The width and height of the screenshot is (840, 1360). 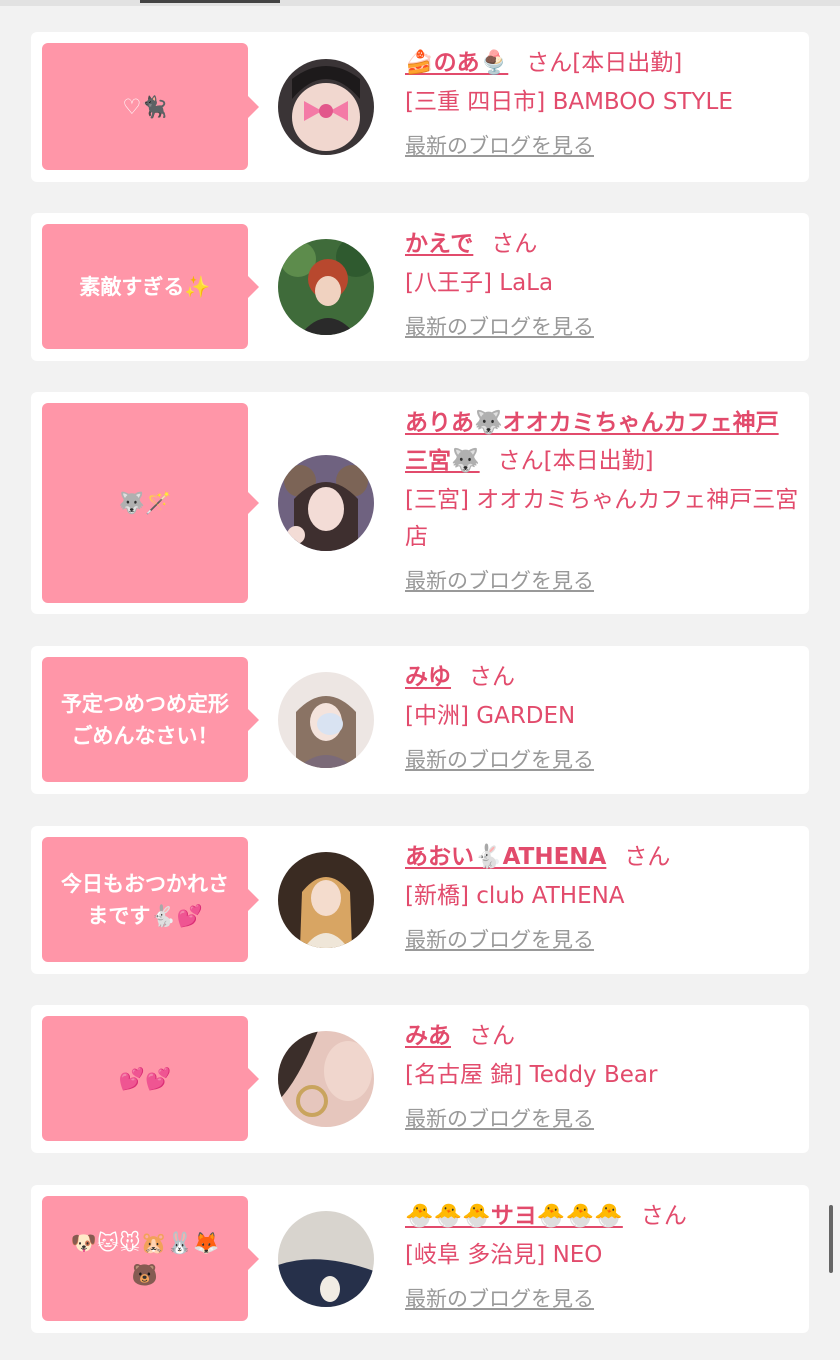 I want to click on message-bubble: 予定つめつめ定形 ごめんなさい！, so click(x=150, y=719).